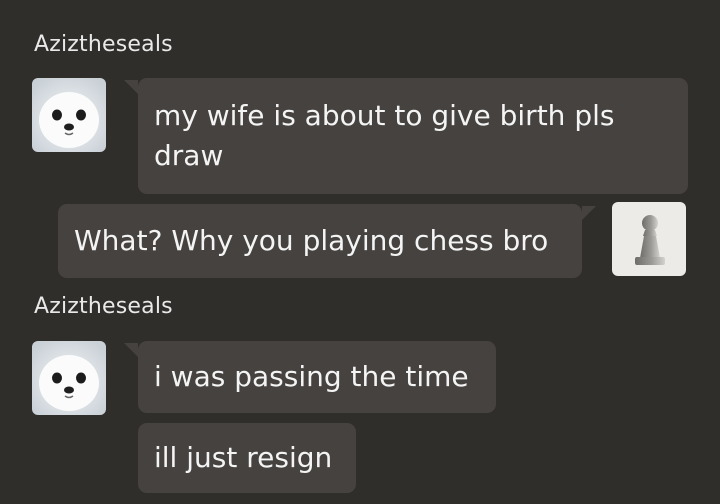 The width and height of the screenshot is (720, 504). What do you see at coordinates (649, 239) in the screenshot?
I see `pawn-avatar-icon` at bounding box center [649, 239].